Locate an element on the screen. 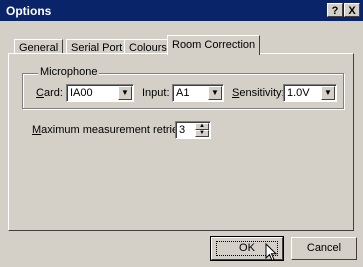 This screenshot has height=267, width=363. microphone-group-label: Microphone is located at coordinates (69, 72).